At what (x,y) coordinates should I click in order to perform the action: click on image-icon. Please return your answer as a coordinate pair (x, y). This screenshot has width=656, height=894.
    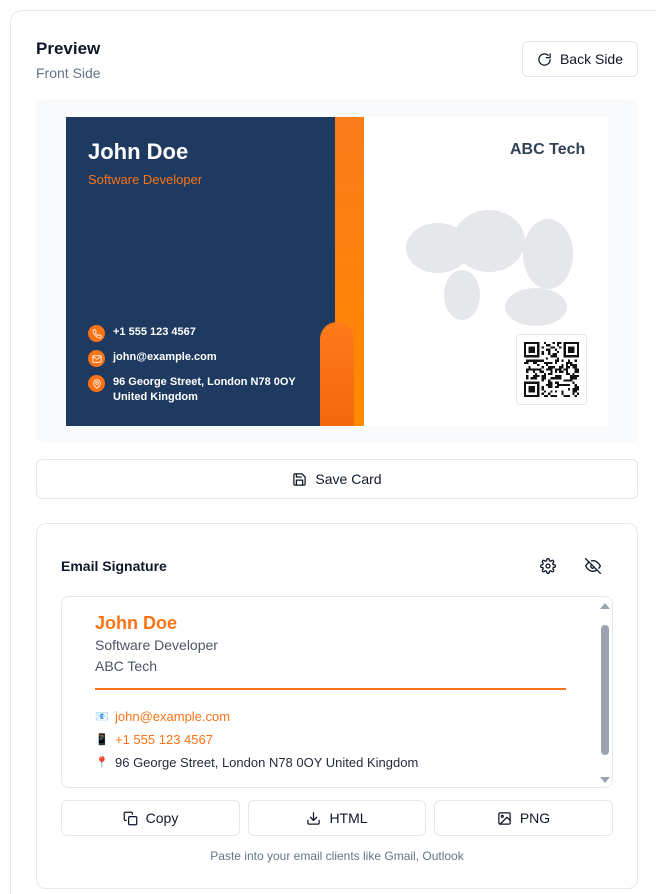
    Looking at the image, I should click on (504, 818).